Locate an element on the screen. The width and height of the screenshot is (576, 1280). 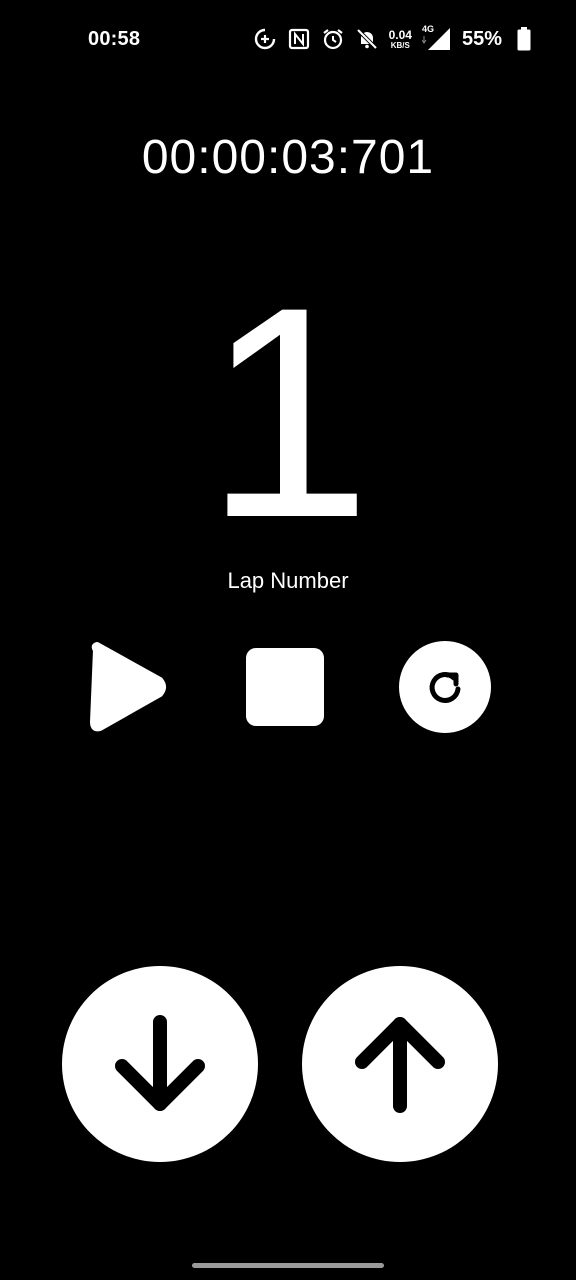
status-time: 00:58 is located at coordinates (114, 39).